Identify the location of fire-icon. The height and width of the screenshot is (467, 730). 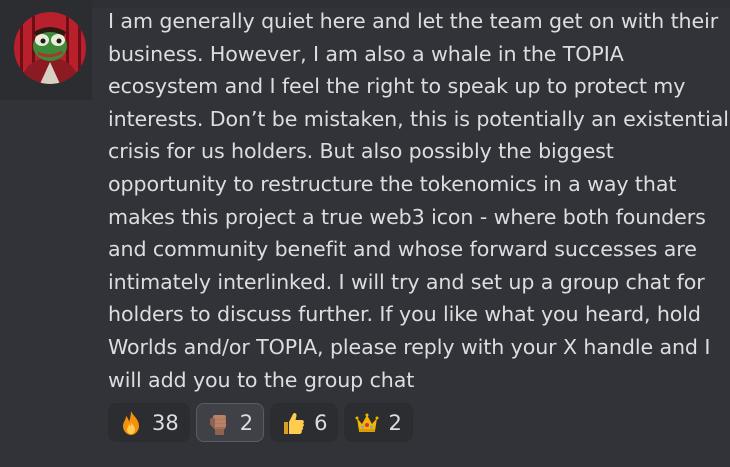
(131, 422).